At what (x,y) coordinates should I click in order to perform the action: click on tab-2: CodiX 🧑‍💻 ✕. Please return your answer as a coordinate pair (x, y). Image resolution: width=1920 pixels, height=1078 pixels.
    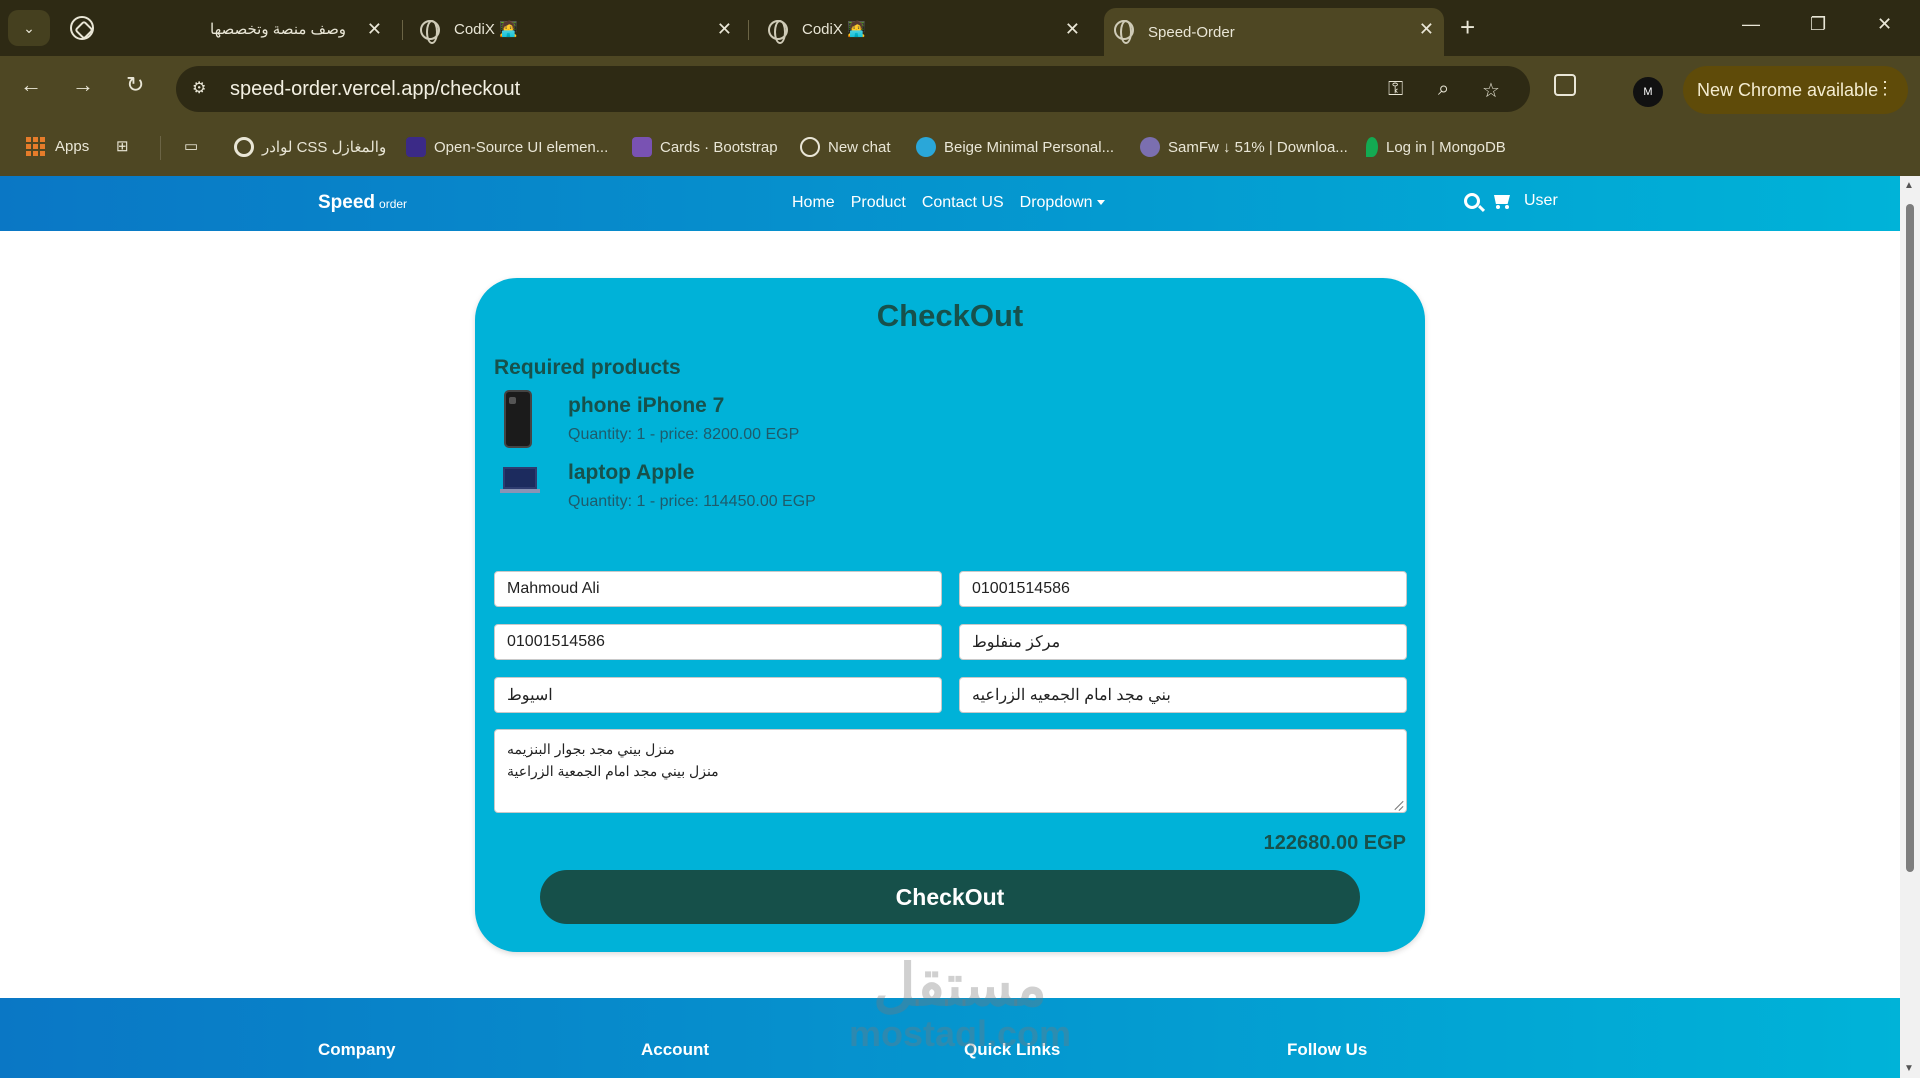
    Looking at the image, I should click on (576, 29).